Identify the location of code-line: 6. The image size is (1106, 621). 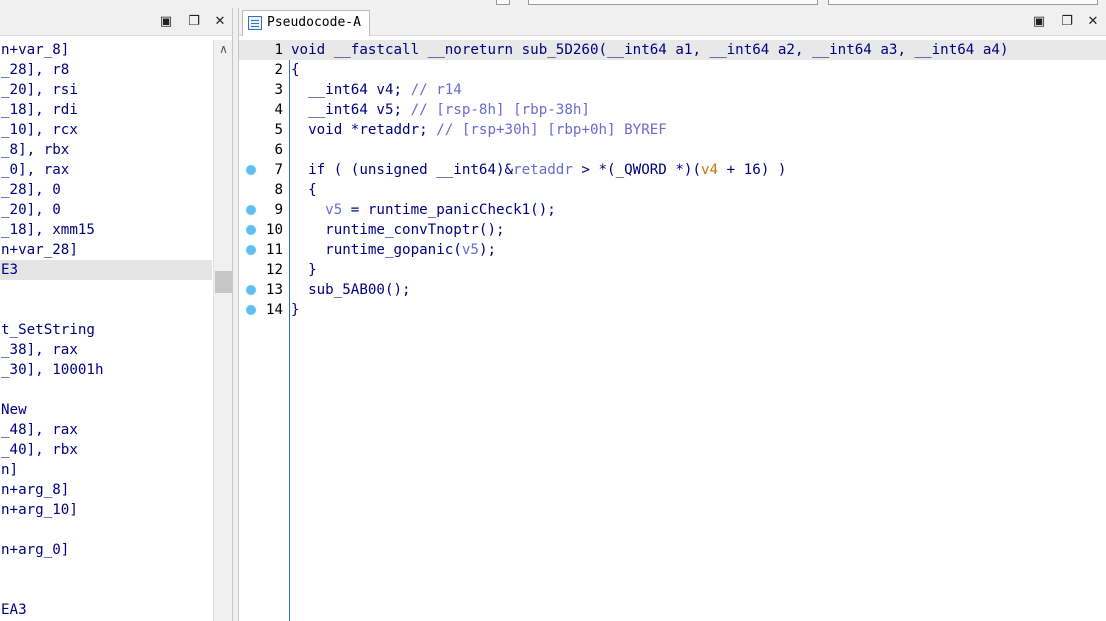
(672, 150).